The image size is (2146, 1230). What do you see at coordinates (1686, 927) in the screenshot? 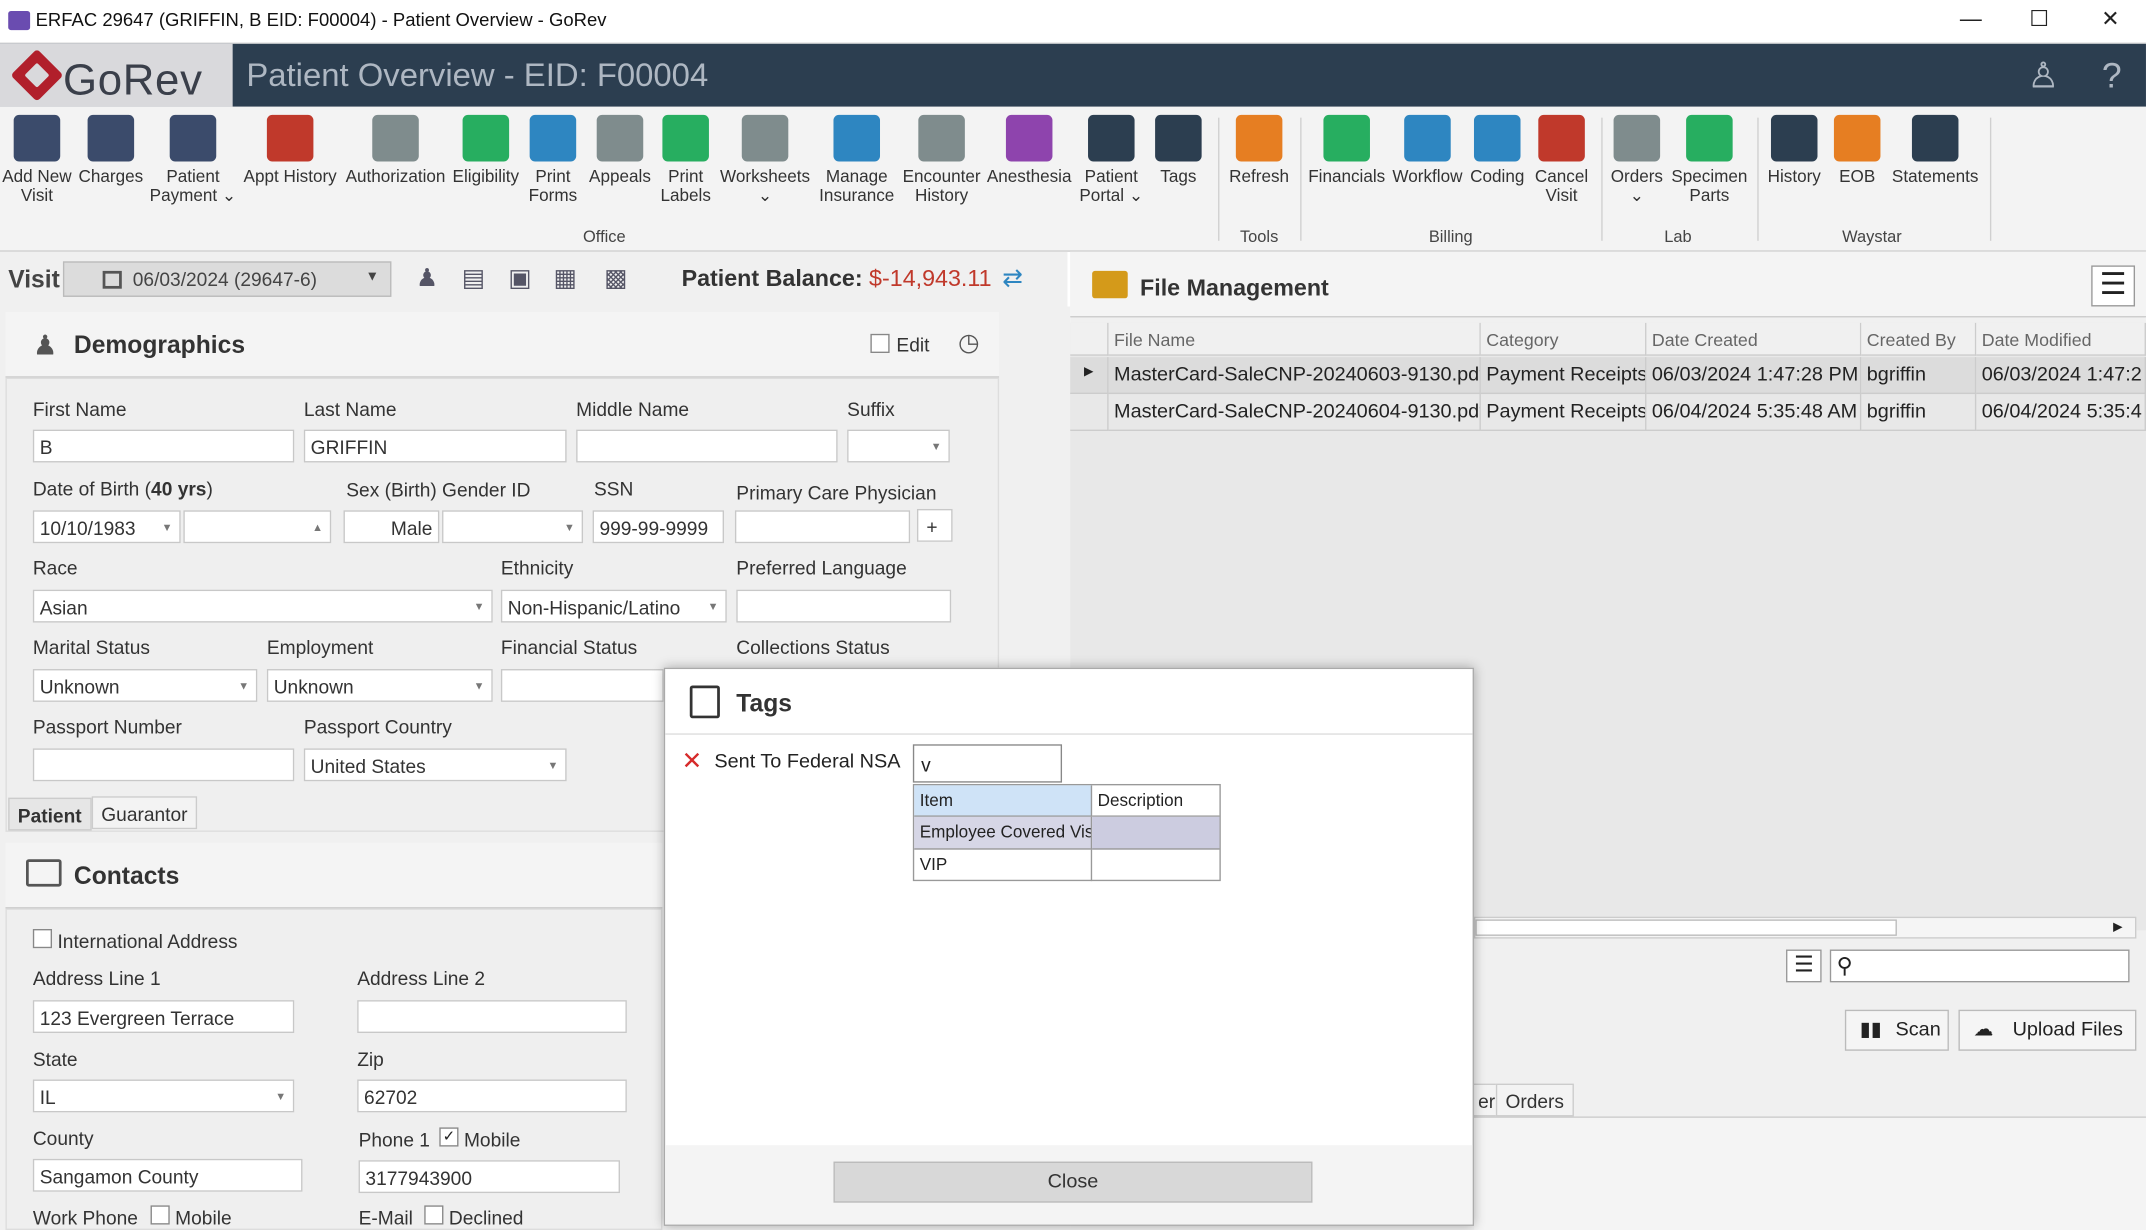
I see `scrollbar-thumb` at bounding box center [1686, 927].